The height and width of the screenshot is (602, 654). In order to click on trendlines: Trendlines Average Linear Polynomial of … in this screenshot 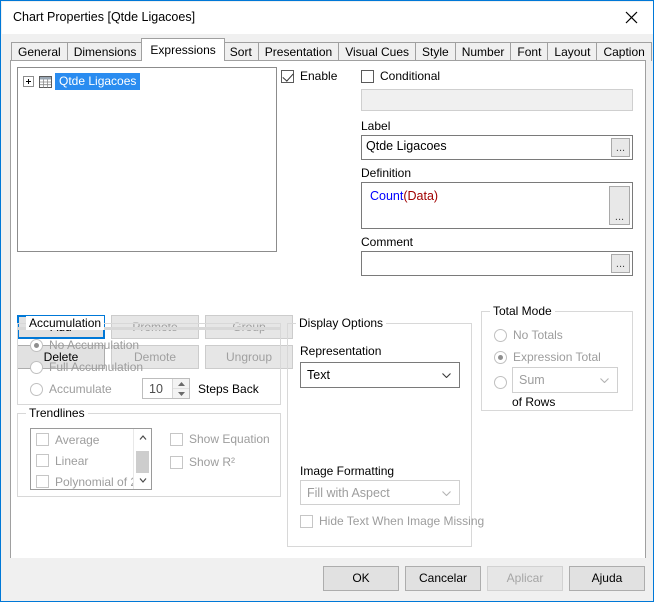, I will do `click(149, 451)`.